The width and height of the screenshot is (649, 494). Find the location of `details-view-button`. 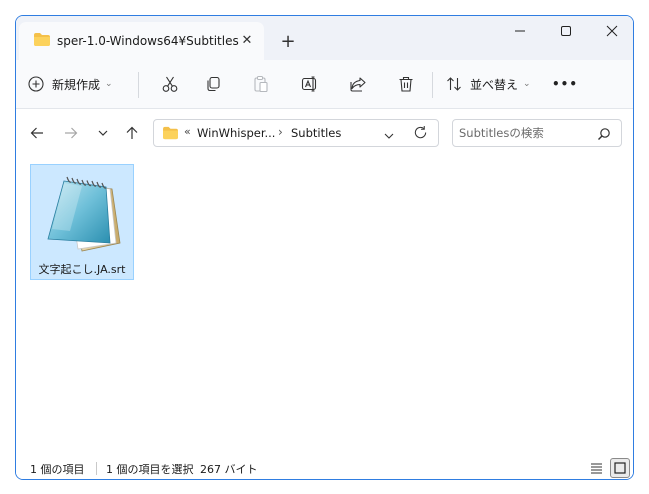

details-view-button is located at coordinates (596, 468).